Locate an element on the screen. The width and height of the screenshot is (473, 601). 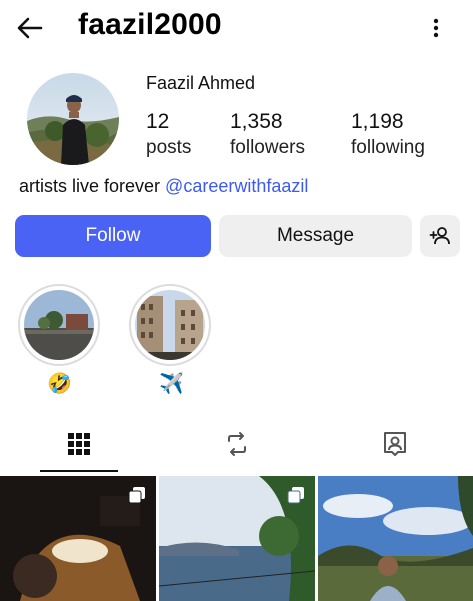
follow-button: Follow is located at coordinates (113, 236).